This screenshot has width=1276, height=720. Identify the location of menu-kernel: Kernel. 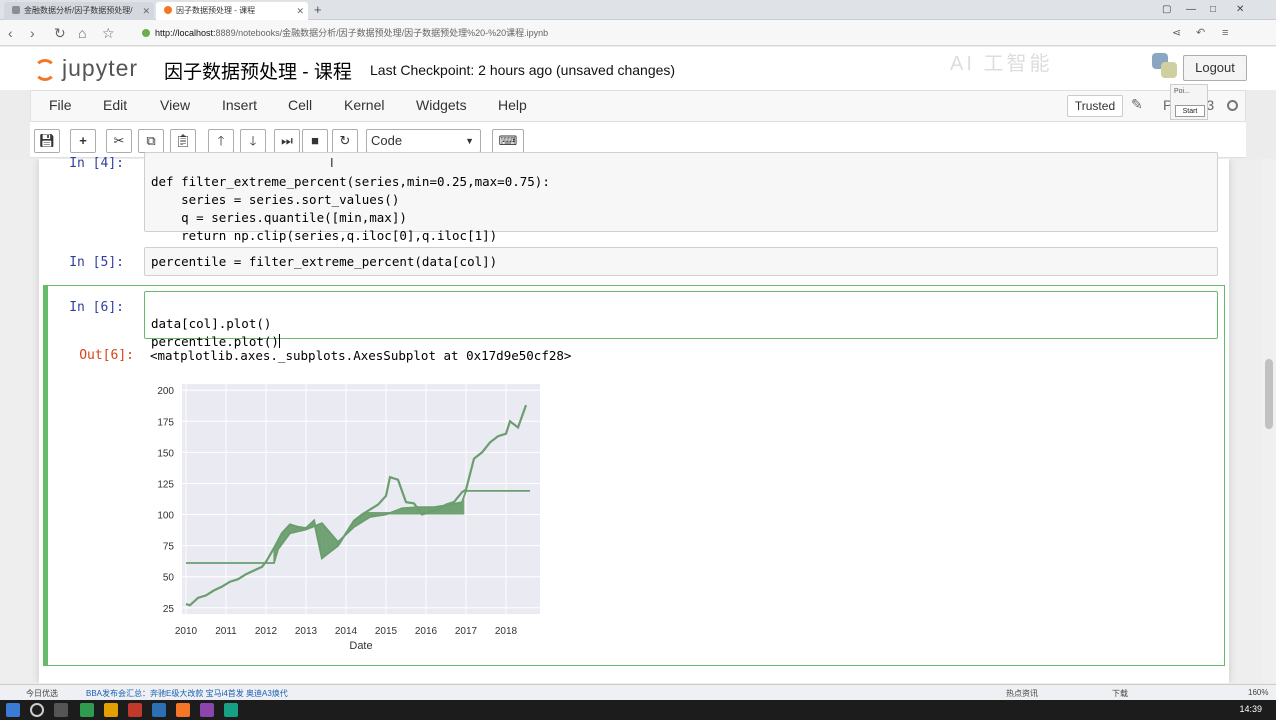
(364, 105).